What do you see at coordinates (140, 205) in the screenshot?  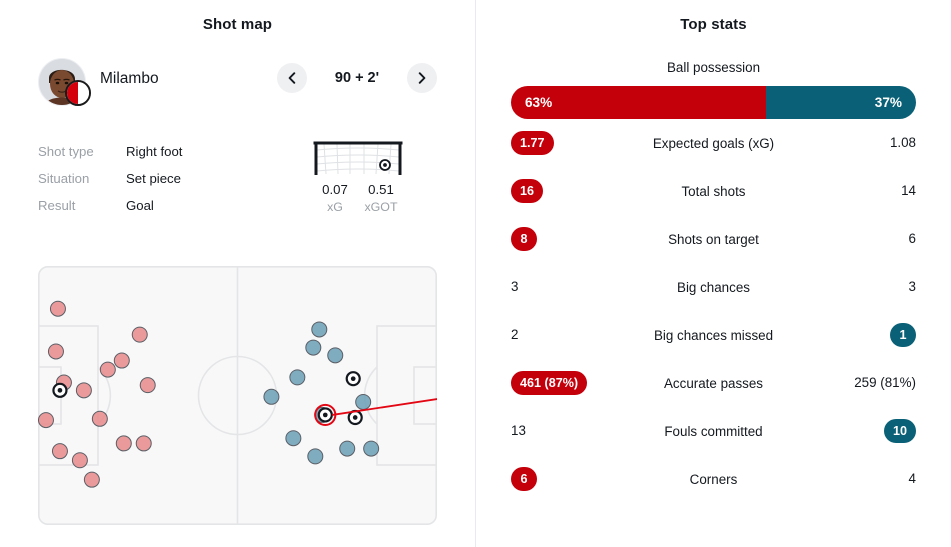 I see `result-value: Goal` at bounding box center [140, 205].